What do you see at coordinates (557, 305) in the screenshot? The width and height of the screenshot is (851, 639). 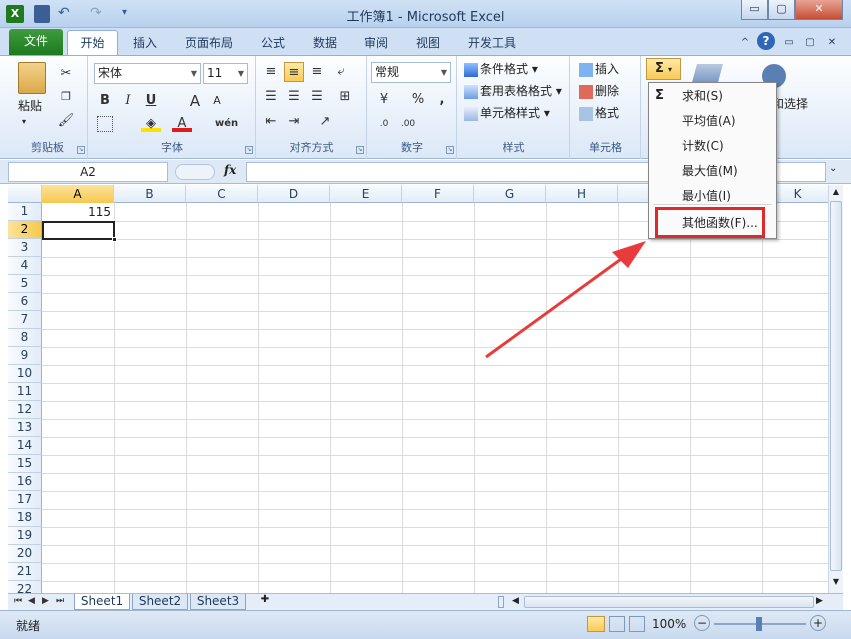 I see `arrow-shaft` at bounding box center [557, 305].